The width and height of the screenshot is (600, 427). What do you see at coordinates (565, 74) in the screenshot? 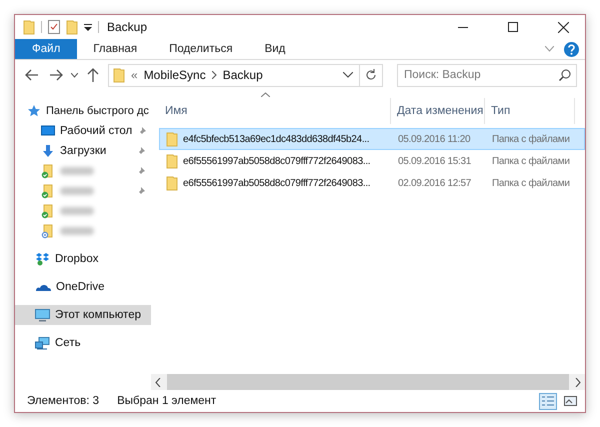
I see `search-icon` at bounding box center [565, 74].